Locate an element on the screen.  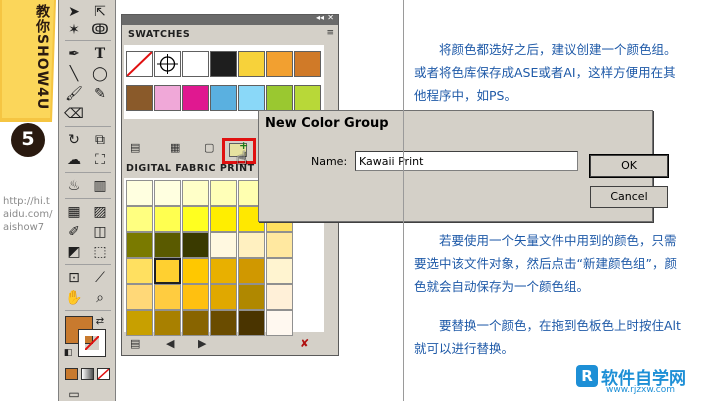
selection-tool-icon: ➤ is located at coordinates (74, 12).